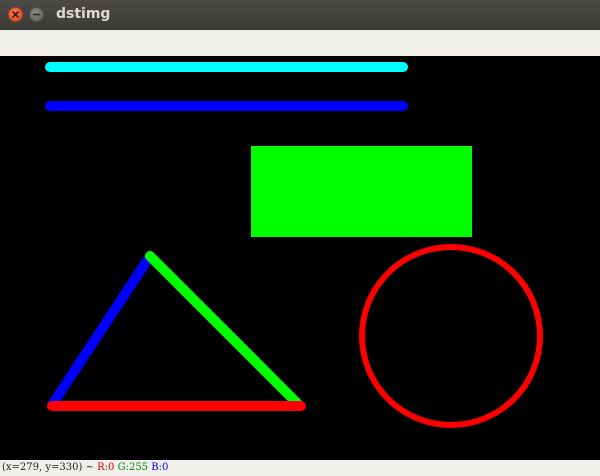  What do you see at coordinates (48, 467) in the screenshot?
I see `cursor-coordinates: (x=279, y=330) ~` at bounding box center [48, 467].